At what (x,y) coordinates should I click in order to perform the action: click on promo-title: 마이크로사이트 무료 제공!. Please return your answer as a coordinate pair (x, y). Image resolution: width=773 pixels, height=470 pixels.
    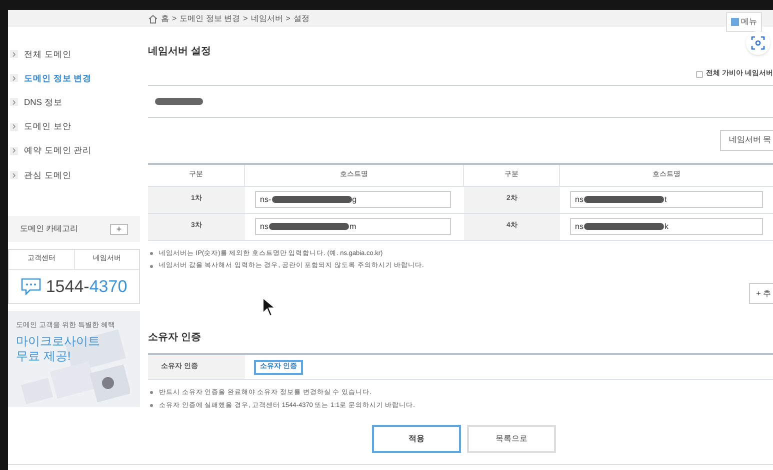
    Looking at the image, I should click on (58, 349).